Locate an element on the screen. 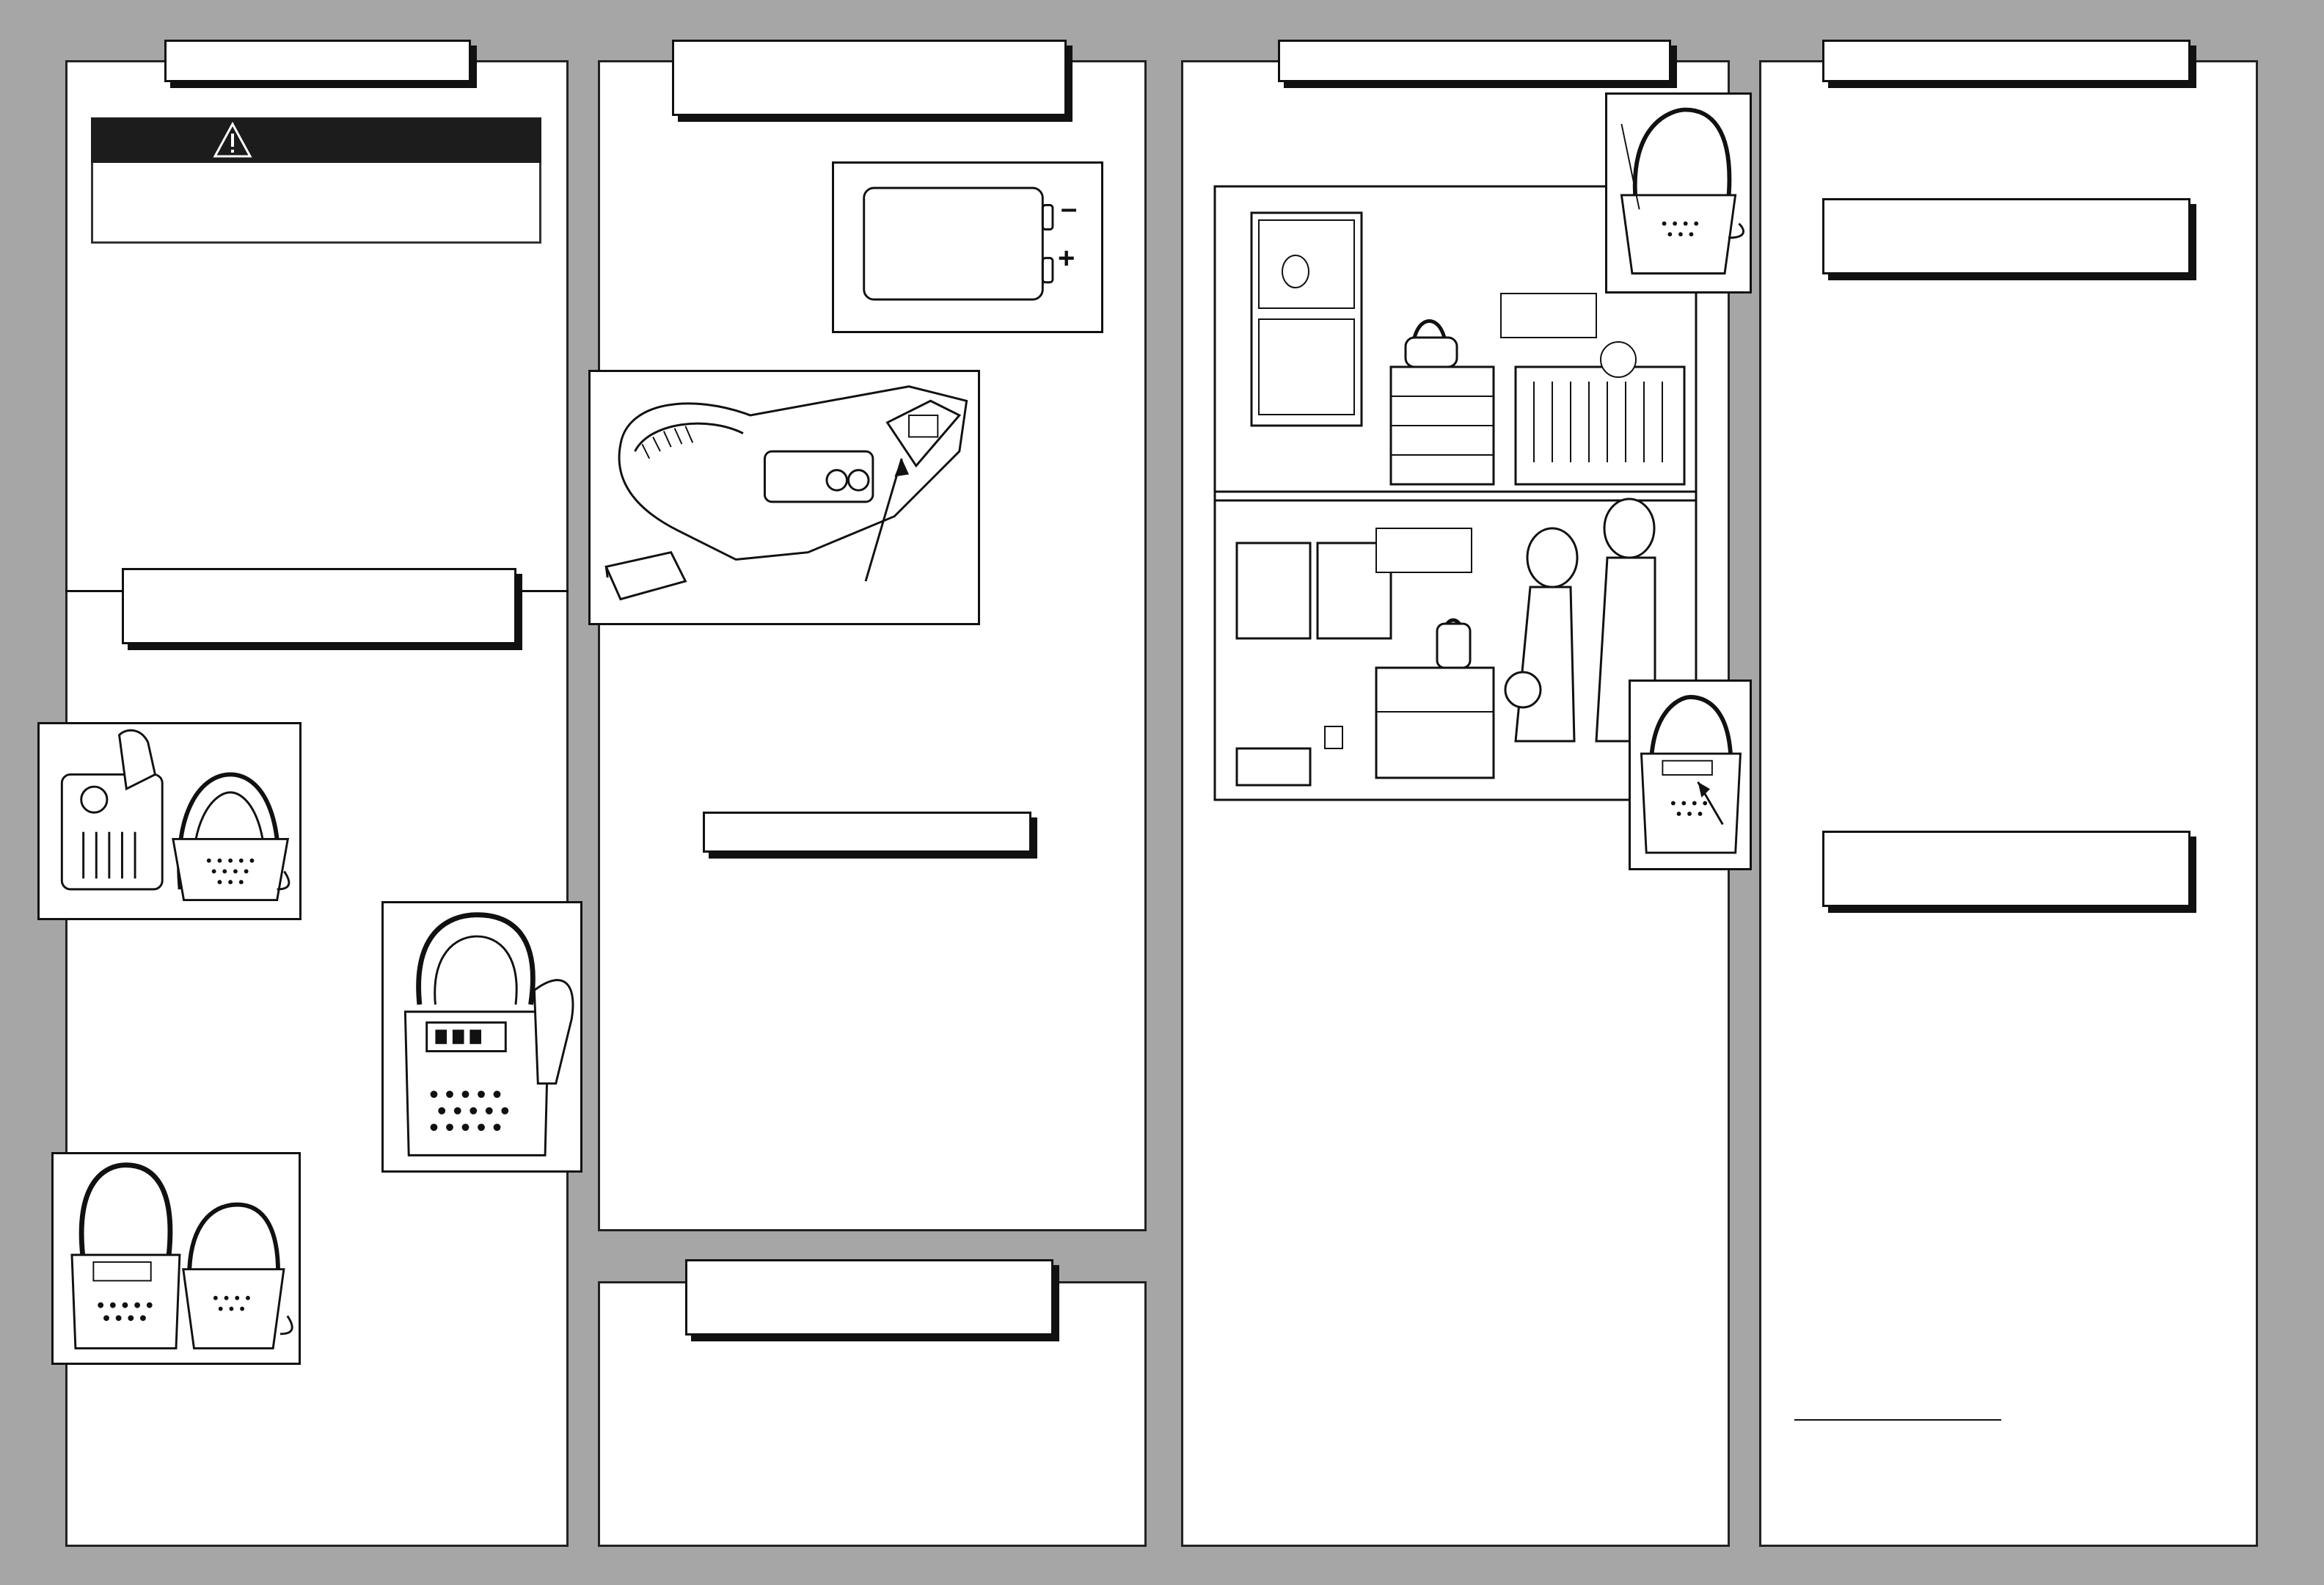 The image size is (2324, 1585). panel-2-subheading-box is located at coordinates (867, 832).